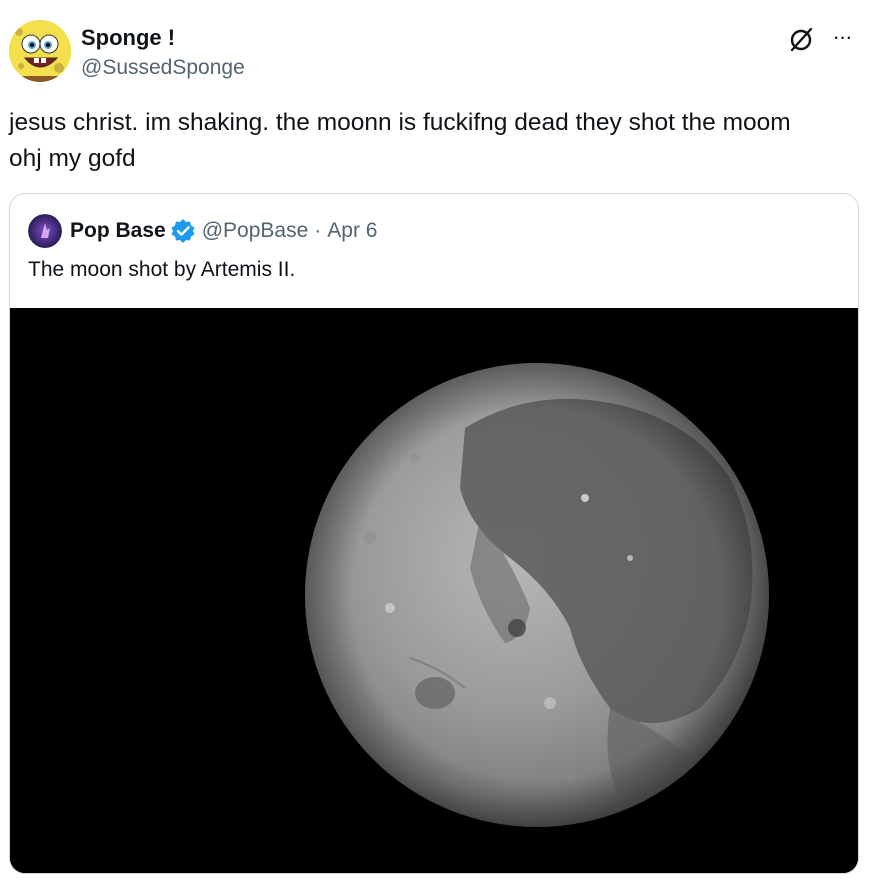  What do you see at coordinates (128, 38) in the screenshot?
I see `author-name: Sponge !` at bounding box center [128, 38].